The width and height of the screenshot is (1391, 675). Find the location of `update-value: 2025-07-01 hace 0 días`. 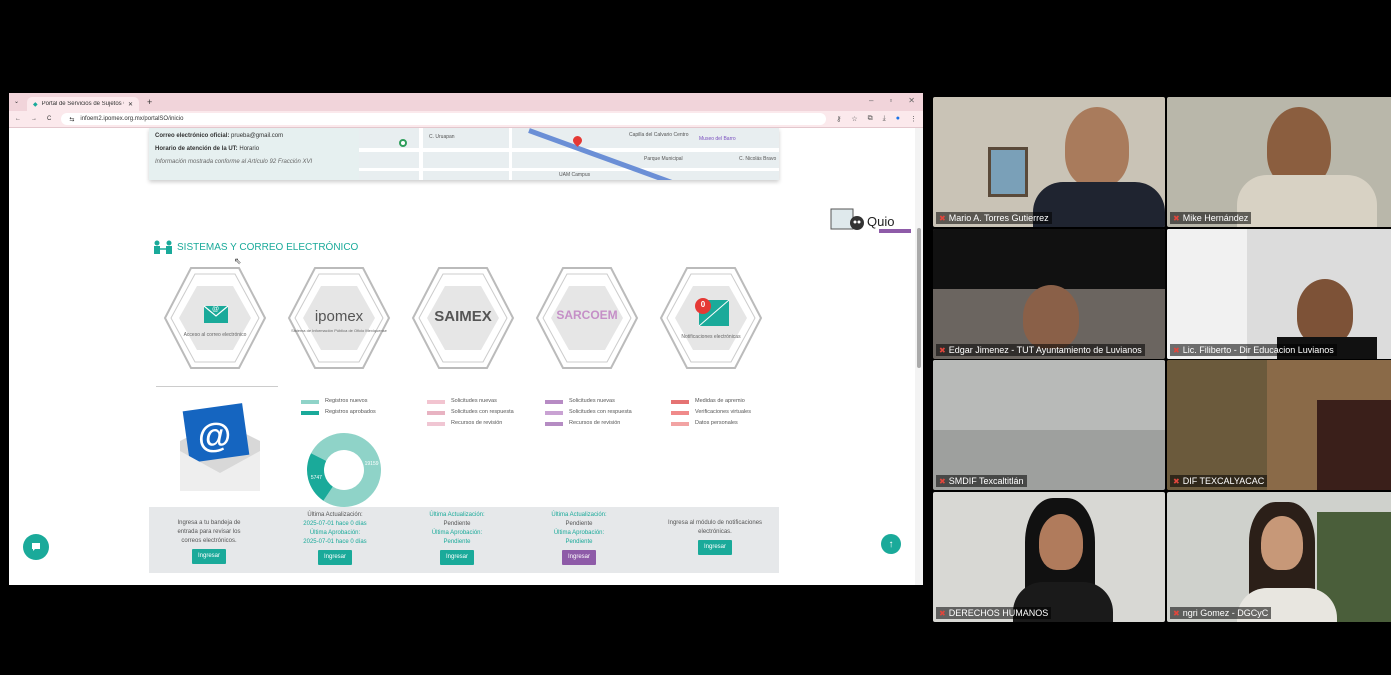

update-value: 2025-07-01 hace 0 días is located at coordinates (335, 524).